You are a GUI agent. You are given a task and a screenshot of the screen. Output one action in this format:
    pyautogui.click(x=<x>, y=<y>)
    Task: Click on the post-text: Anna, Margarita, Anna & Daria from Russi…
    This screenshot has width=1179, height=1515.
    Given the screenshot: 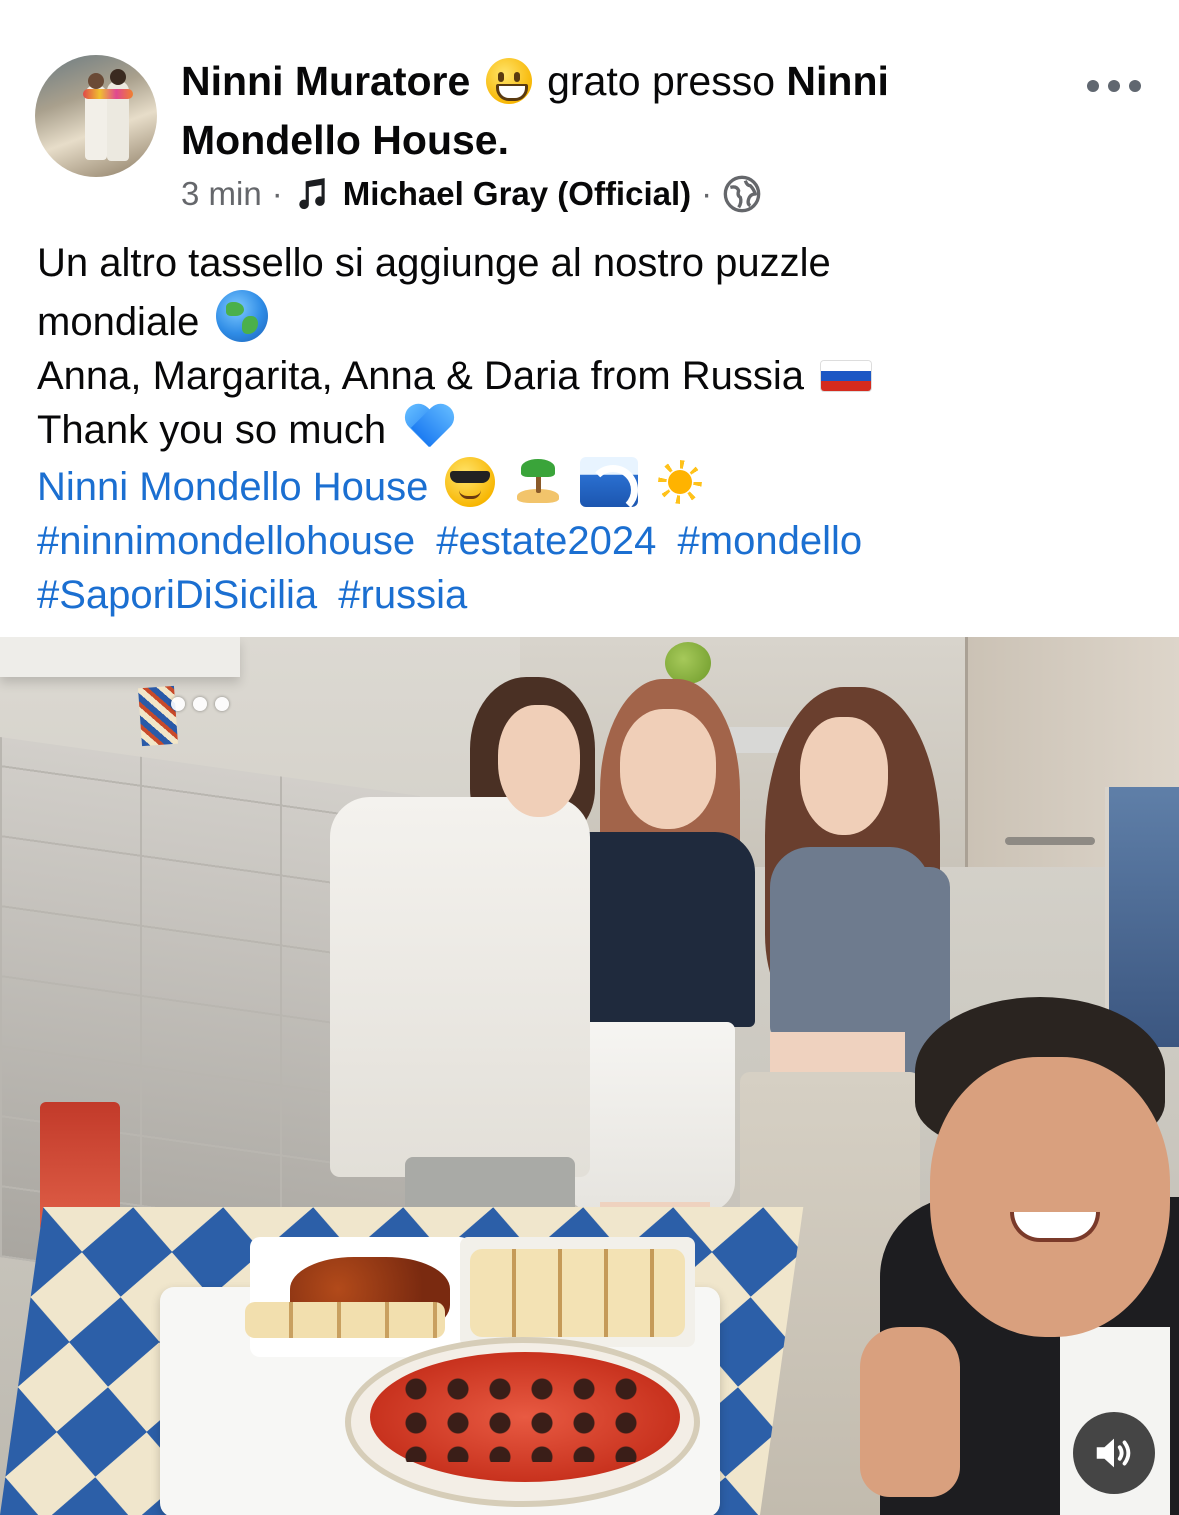 What is the action you would take?
    pyautogui.click(x=421, y=376)
    